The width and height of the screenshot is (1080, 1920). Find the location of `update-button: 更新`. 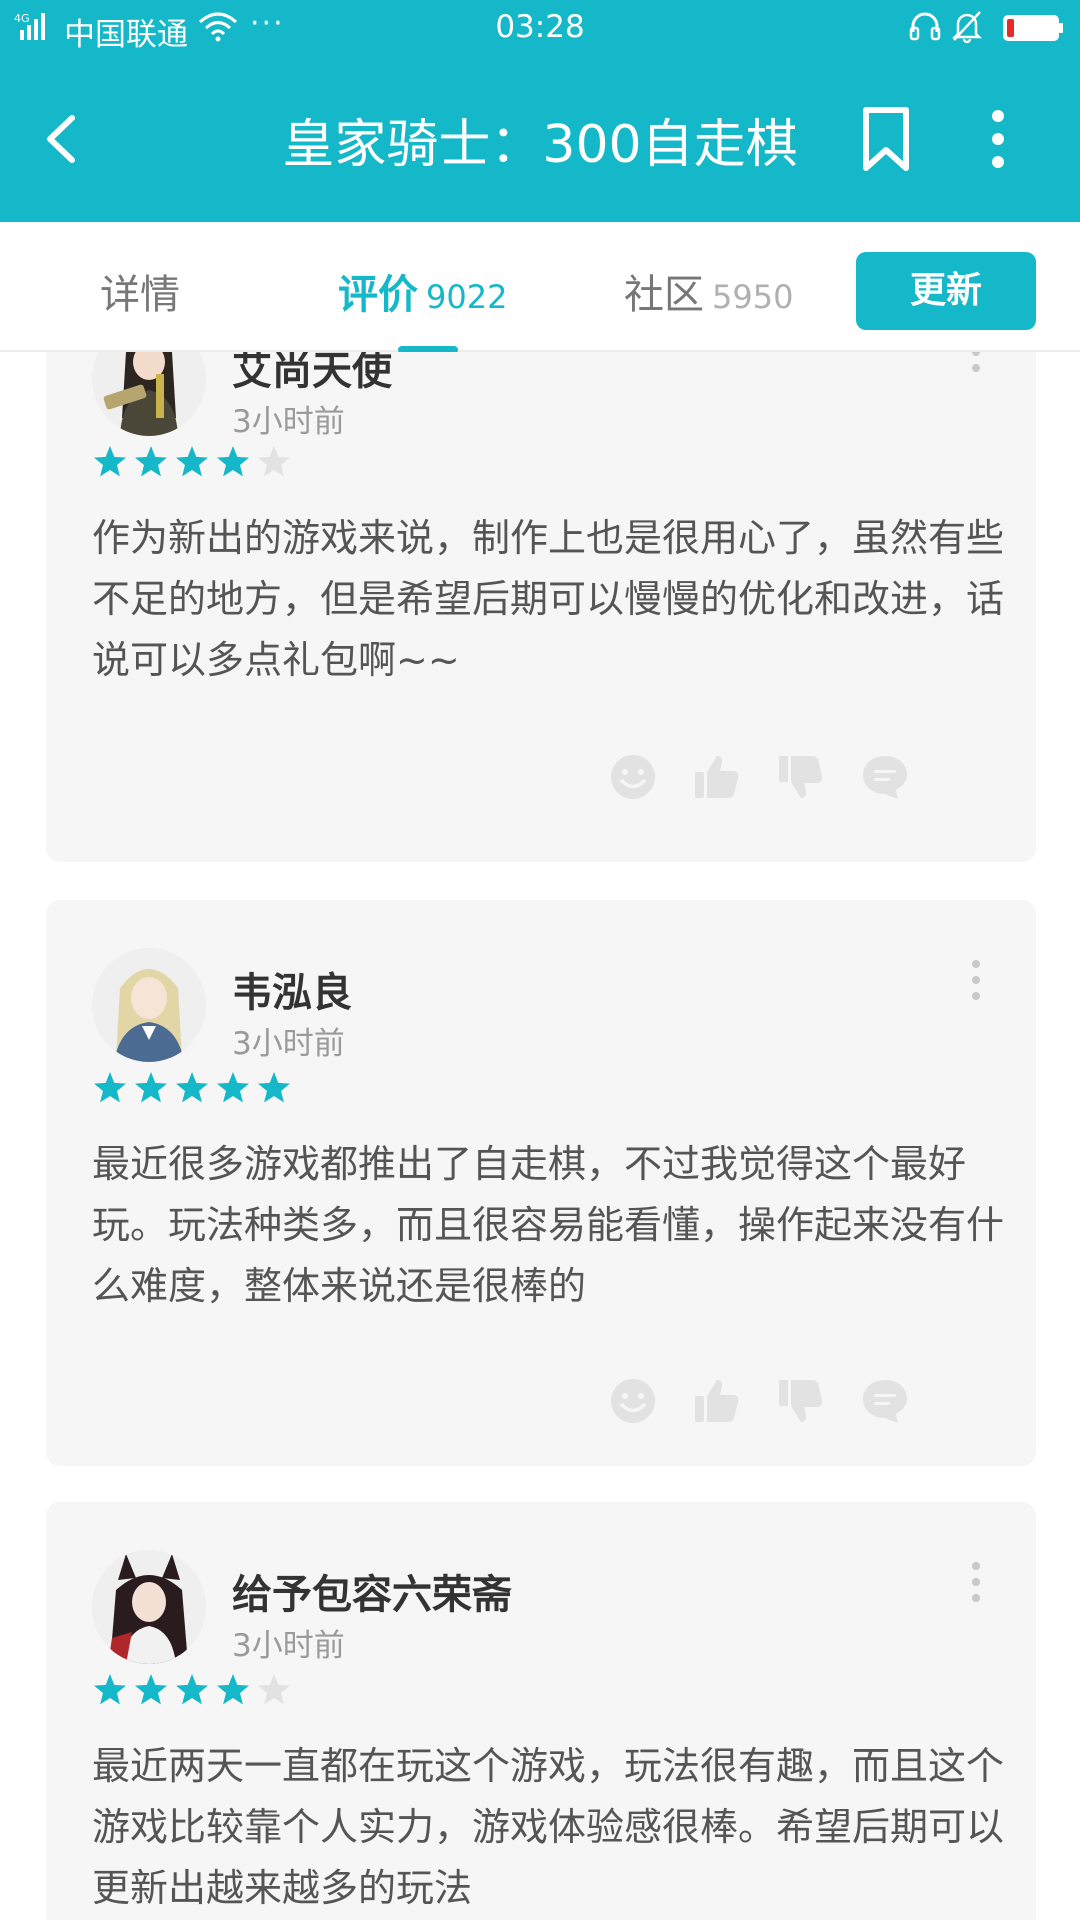

update-button: 更新 is located at coordinates (946, 291).